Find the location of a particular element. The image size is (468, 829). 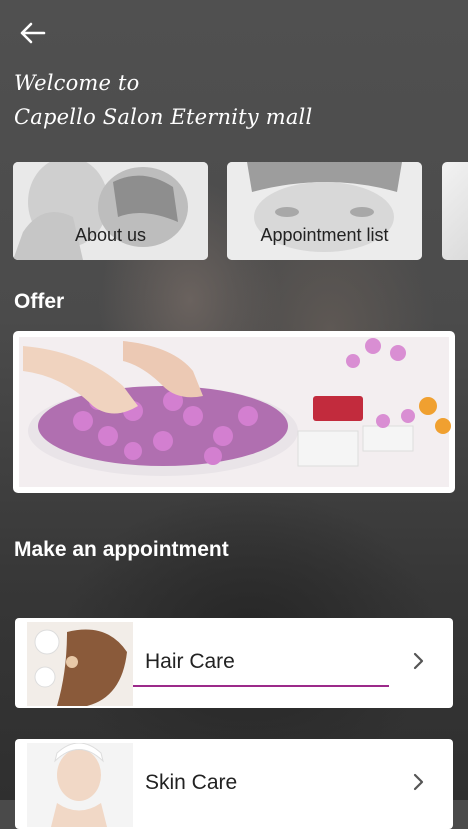

back-button is located at coordinates (32, 33).